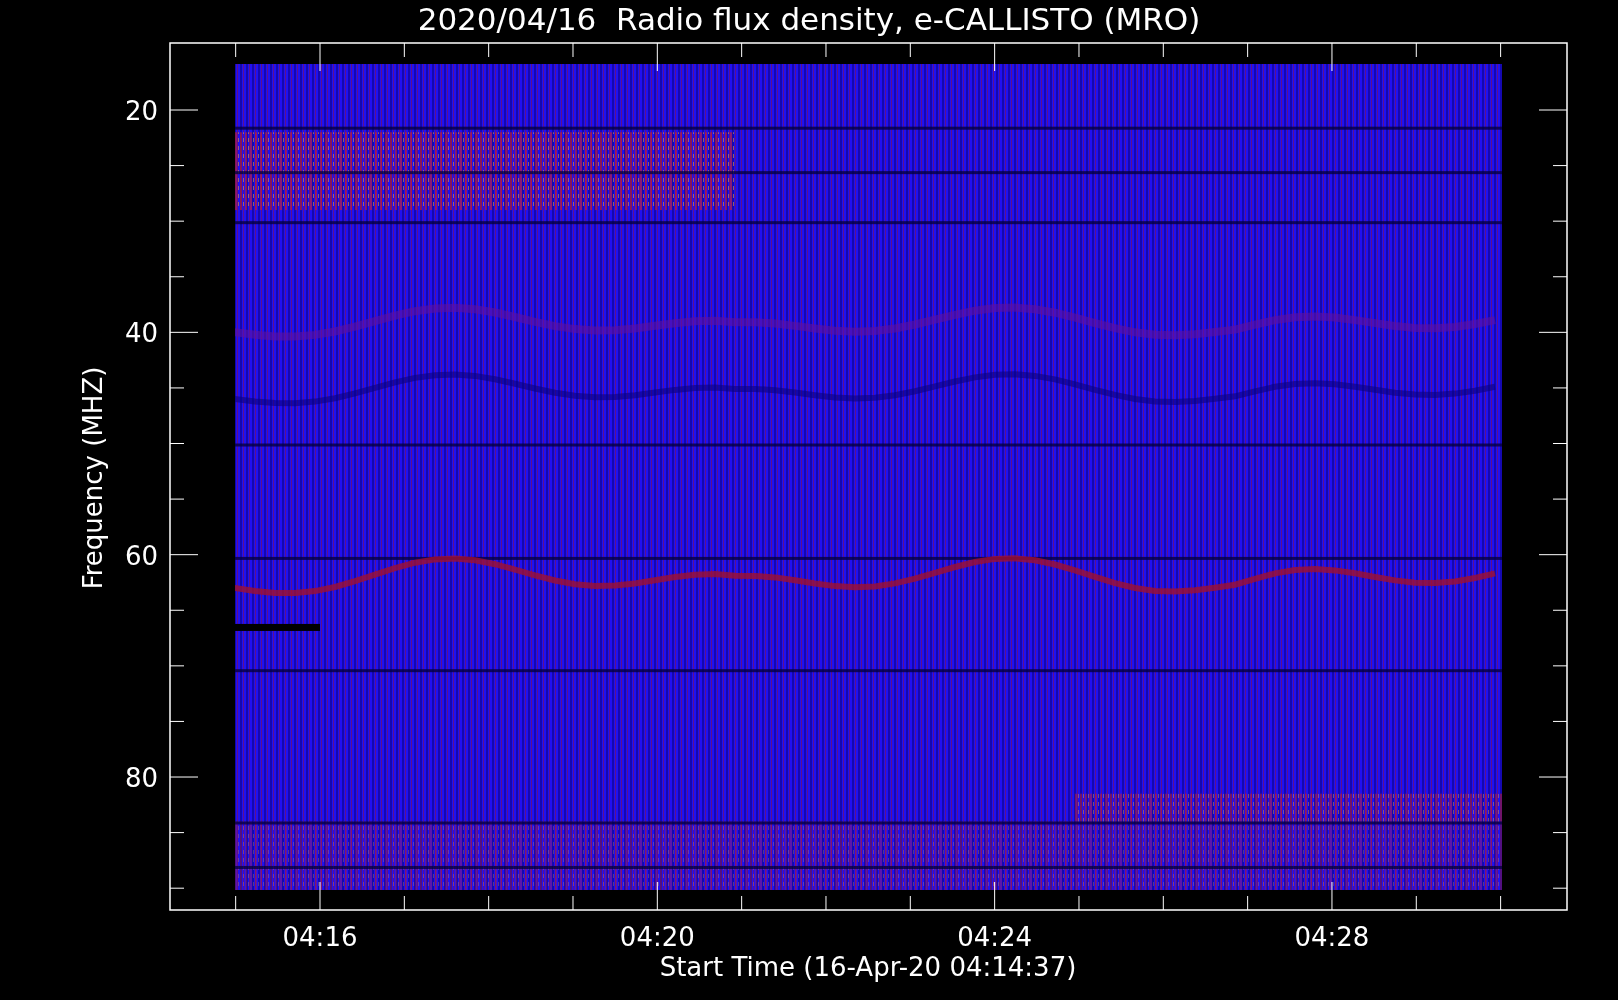  Describe the element at coordinates (657, 937) in the screenshot. I see `x-tick-label: 04:20` at that location.